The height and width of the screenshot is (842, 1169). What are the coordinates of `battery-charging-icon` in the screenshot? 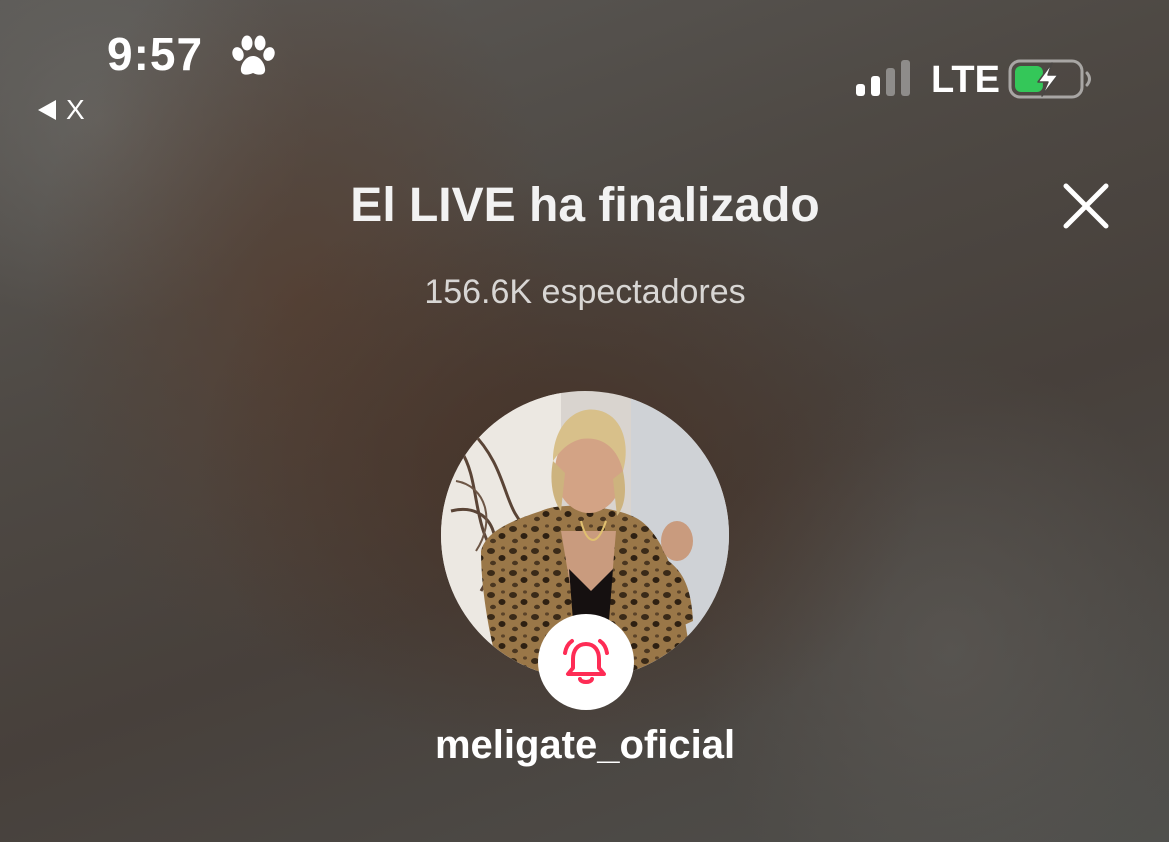 It's located at (1049, 79).